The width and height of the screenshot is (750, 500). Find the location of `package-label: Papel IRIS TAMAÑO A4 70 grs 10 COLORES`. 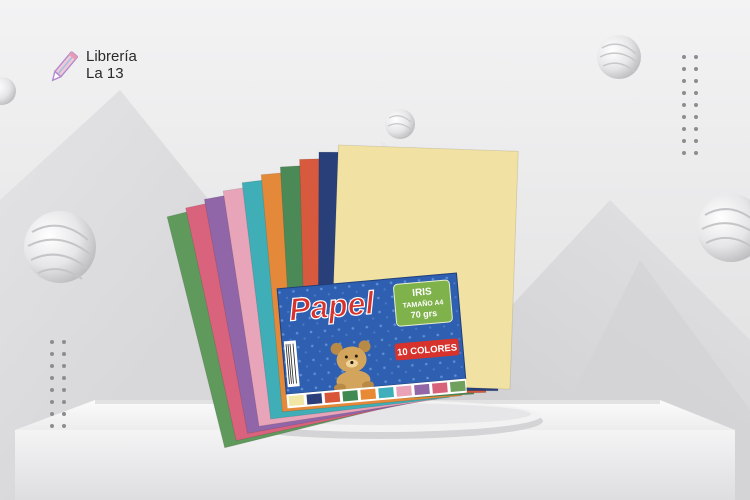

package-label: Papel IRIS TAMAÑO A4 70 grs 10 COLORES is located at coordinates (371, 340).